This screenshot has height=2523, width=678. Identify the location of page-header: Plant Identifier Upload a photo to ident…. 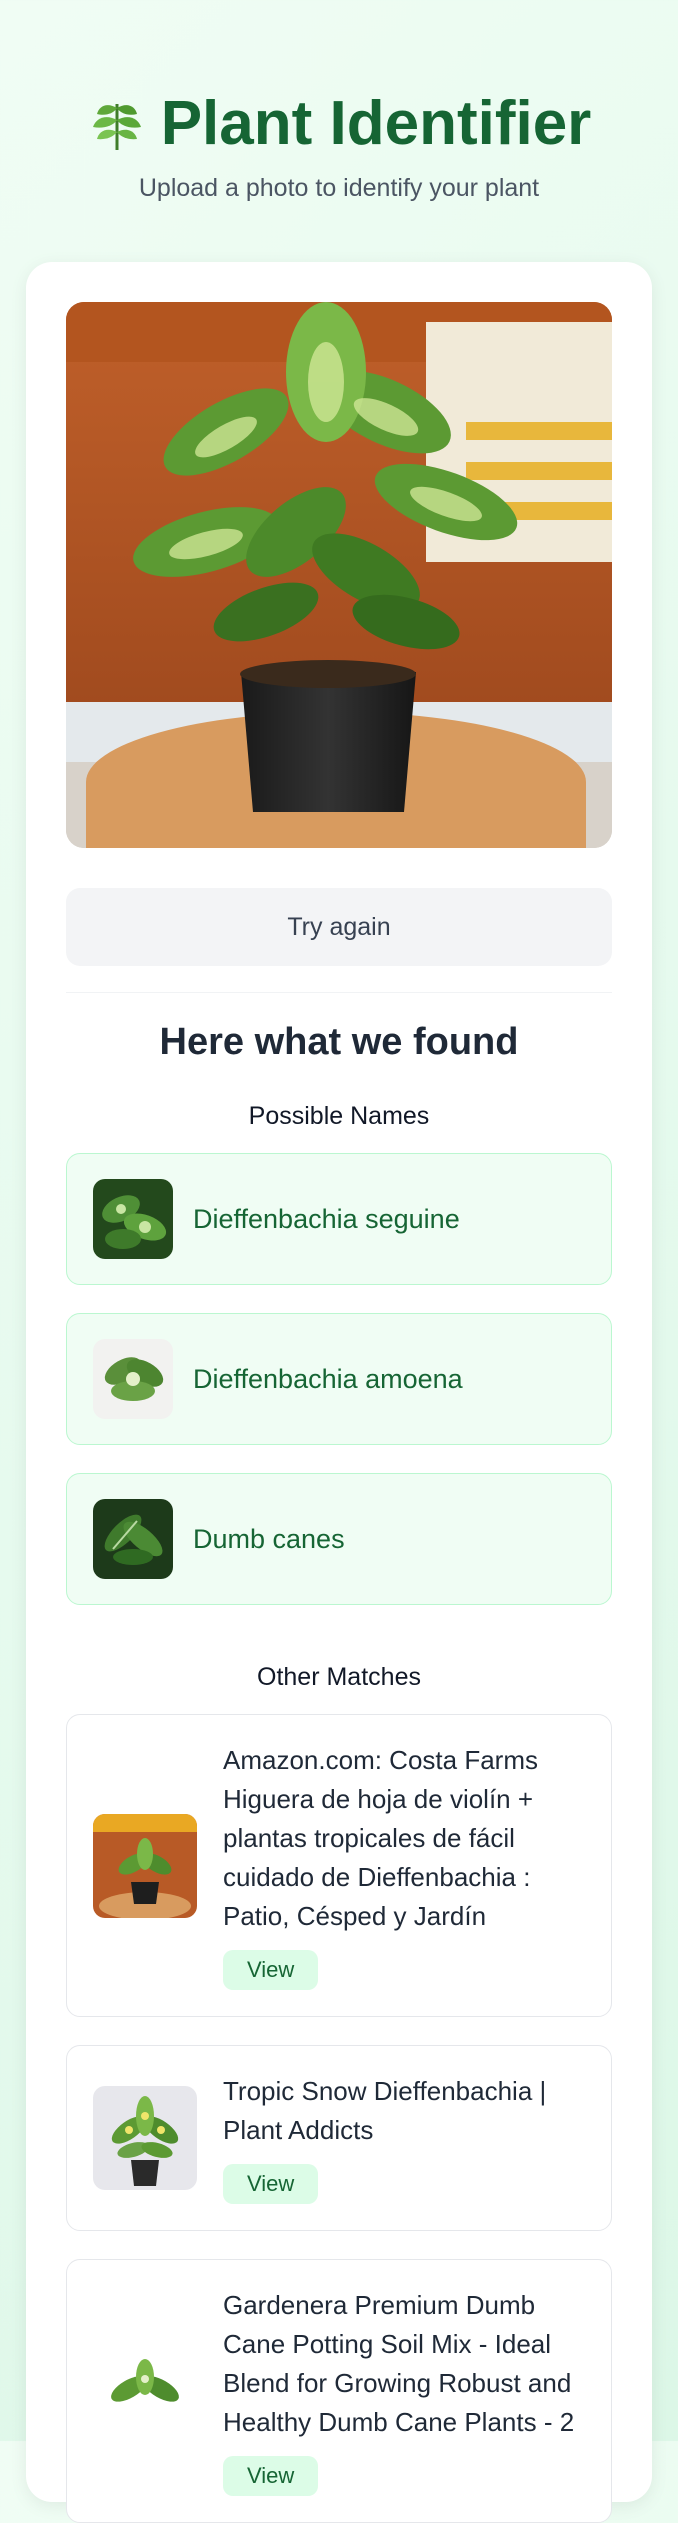
(339, 101).